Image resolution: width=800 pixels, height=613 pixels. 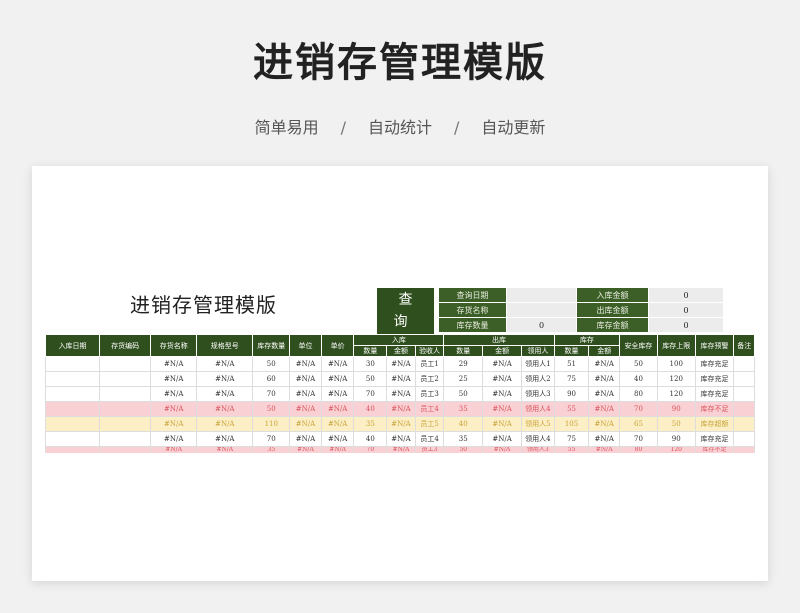 I want to click on table-cell: 80, so click(x=638, y=449).